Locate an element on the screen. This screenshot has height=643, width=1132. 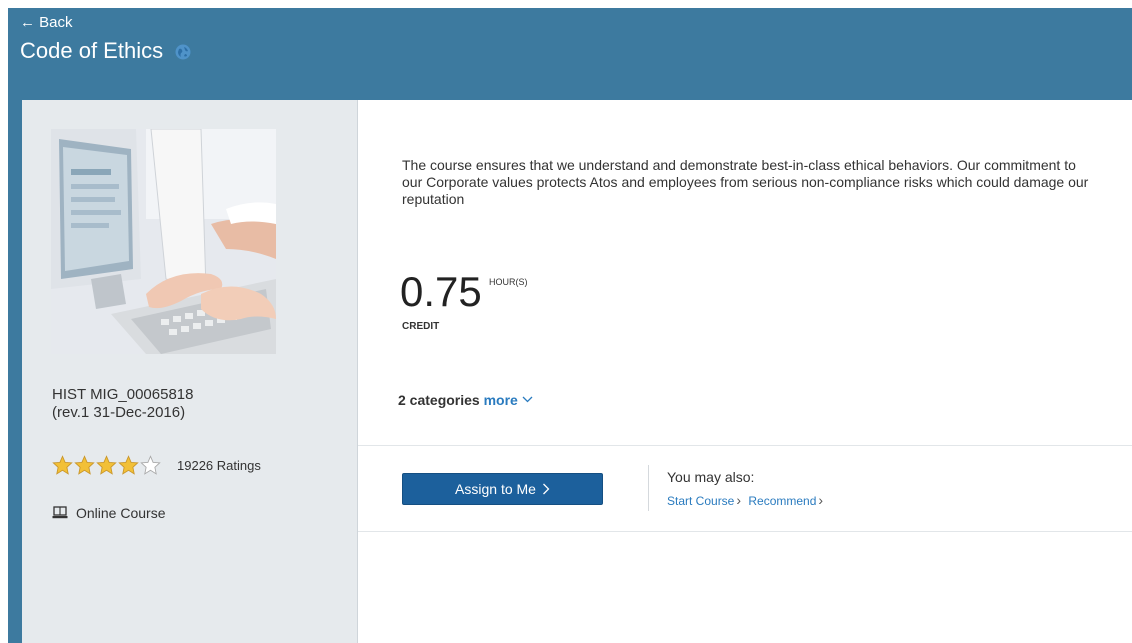
categories-row: 2 categories more is located at coordinates (465, 400).